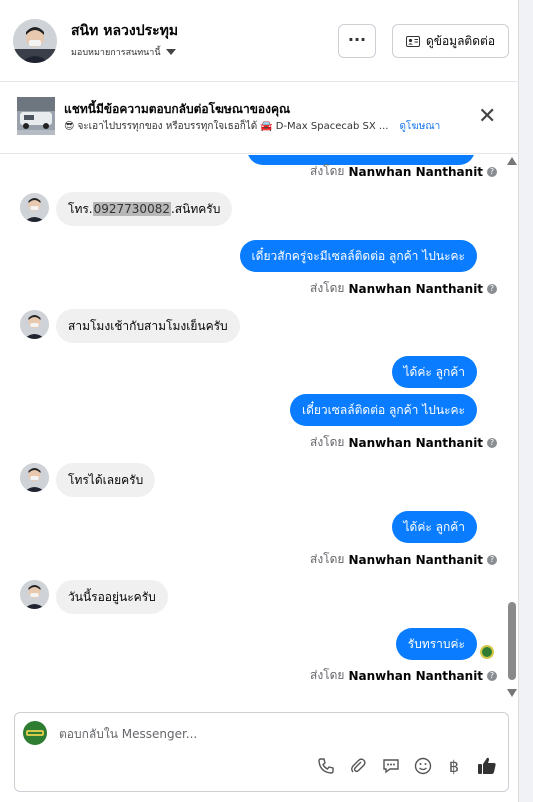  I want to click on thumbs-up-icon, so click(487, 766).